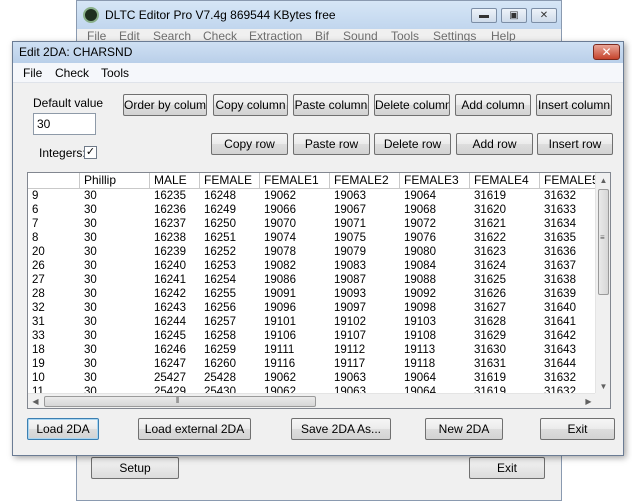  I want to click on cell-female: 25428, so click(230, 378).